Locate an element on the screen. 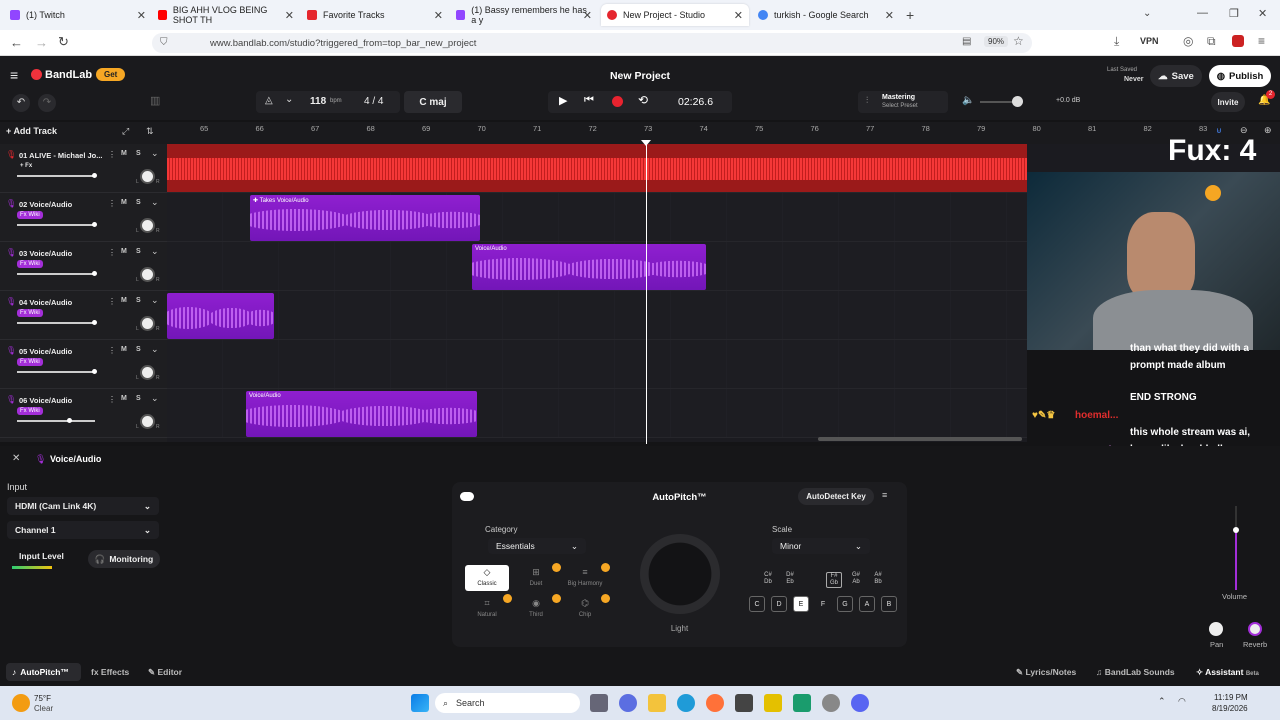  new-tab-button: + is located at coordinates (910, 15).